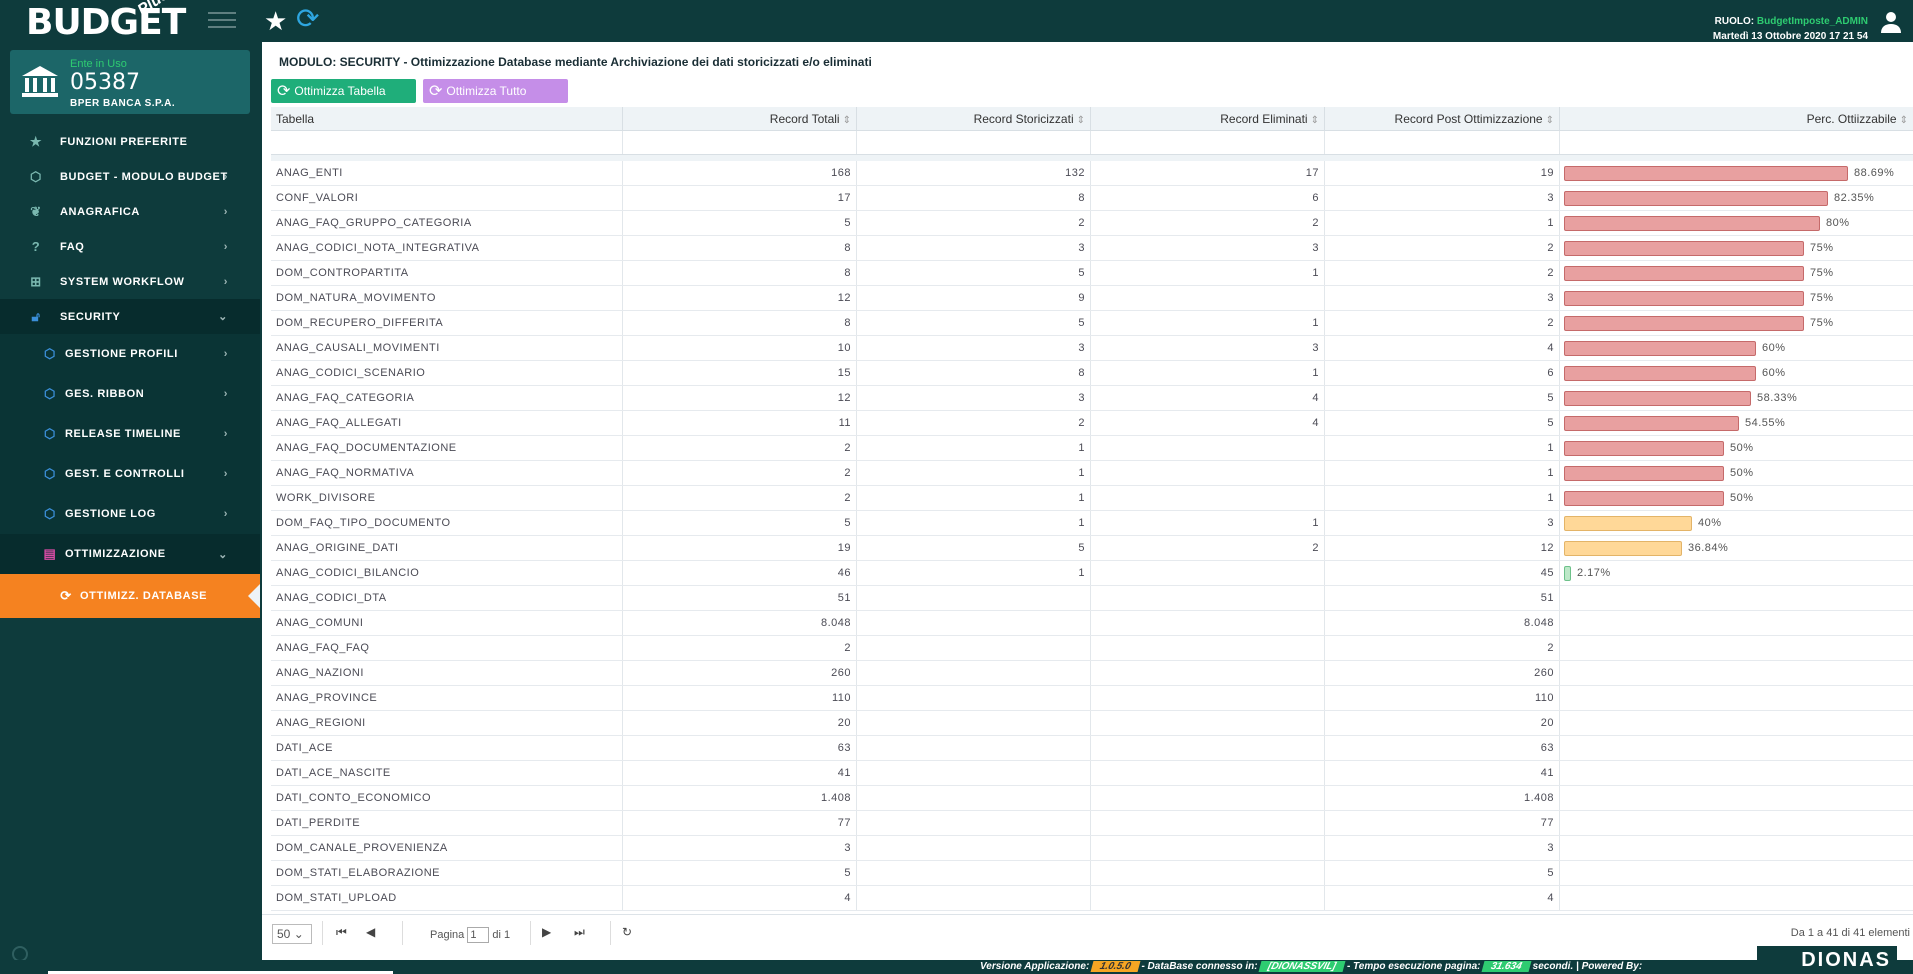 The width and height of the screenshot is (1913, 974). I want to click on cell-record-totali: 4, so click(740, 898).